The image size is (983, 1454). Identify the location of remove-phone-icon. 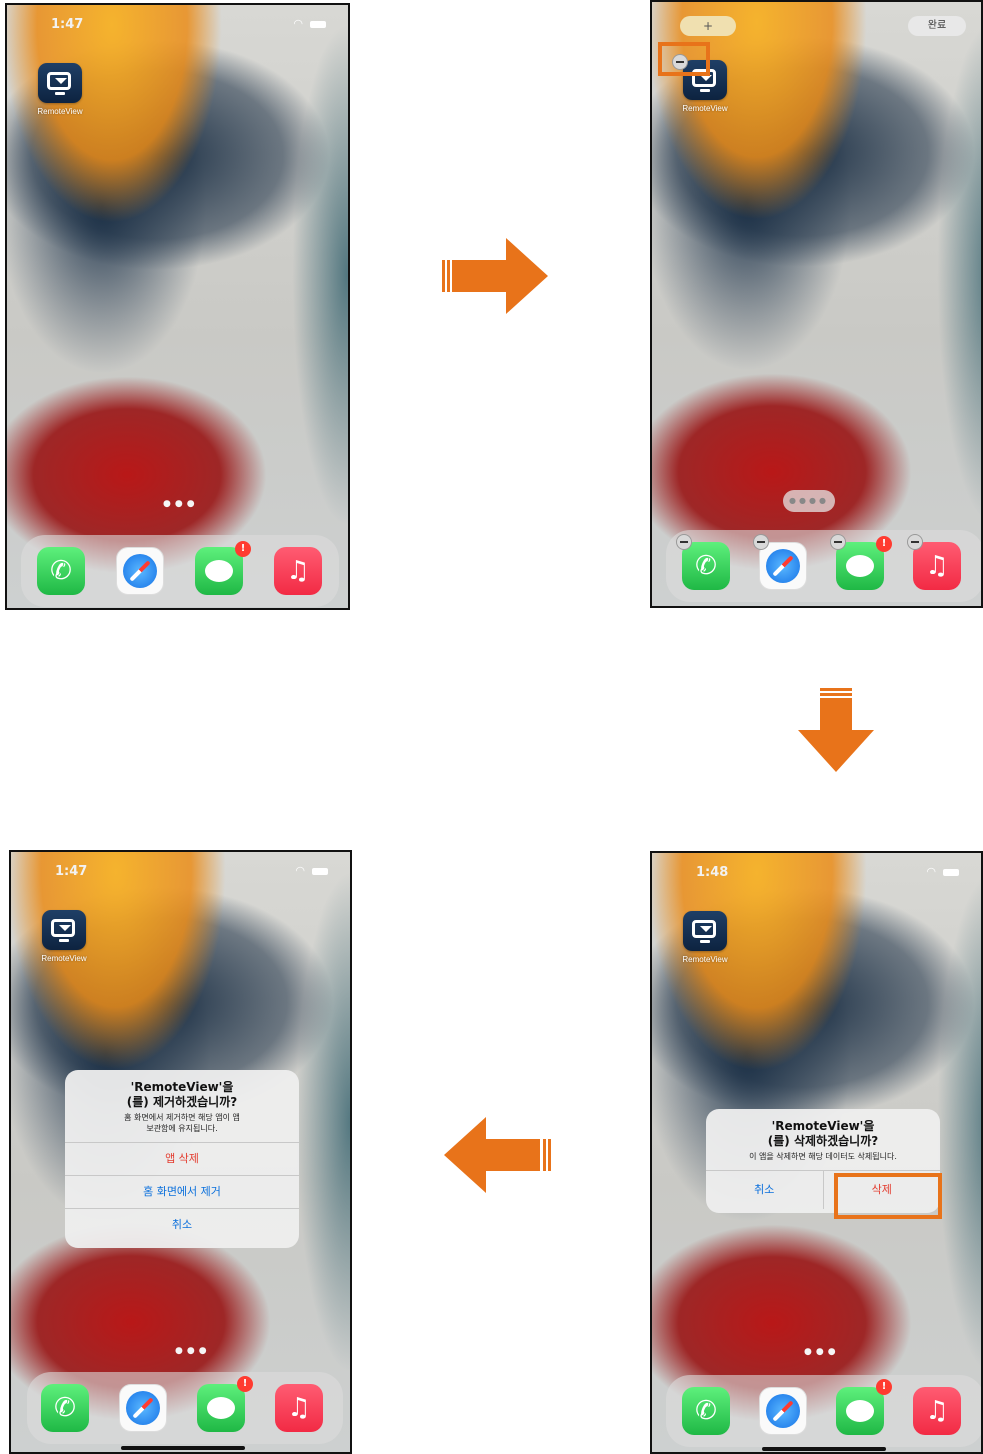
(684, 542).